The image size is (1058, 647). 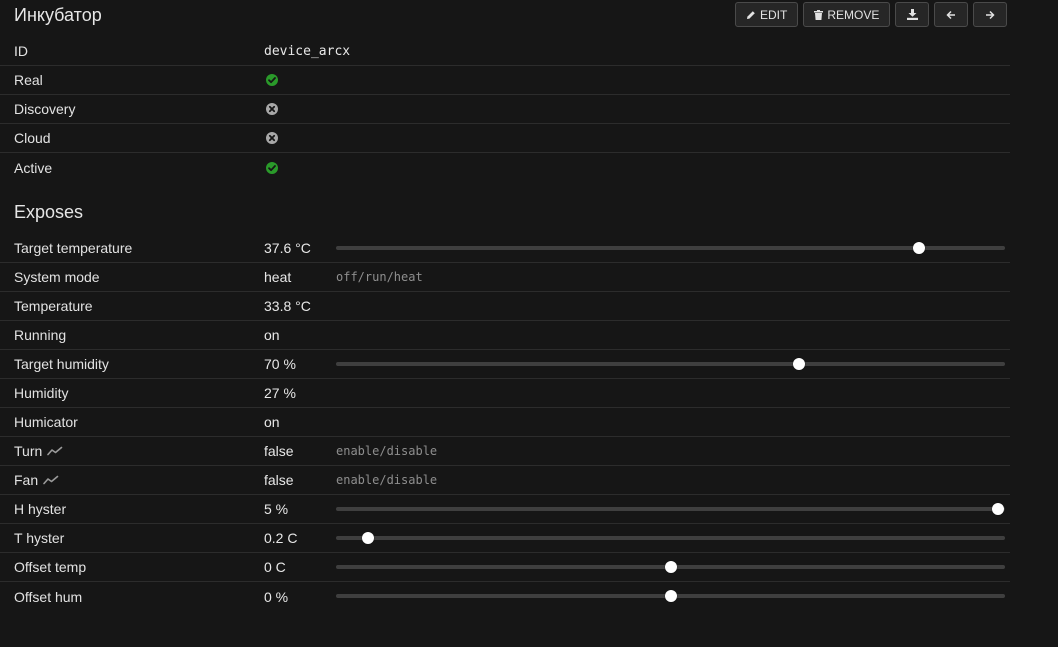 I want to click on target-temperature-slider, so click(x=670, y=248).